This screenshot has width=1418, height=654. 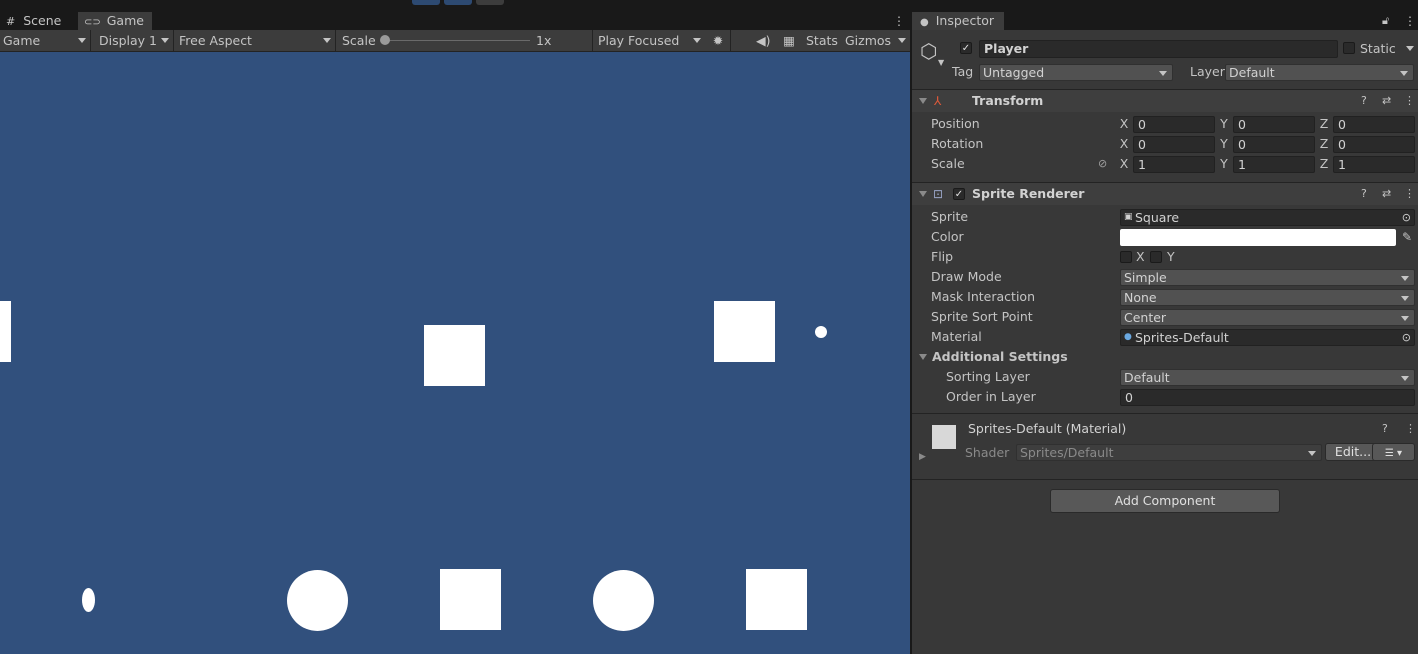 What do you see at coordinates (456, 40) in the screenshot?
I see `scale-slider-track` at bounding box center [456, 40].